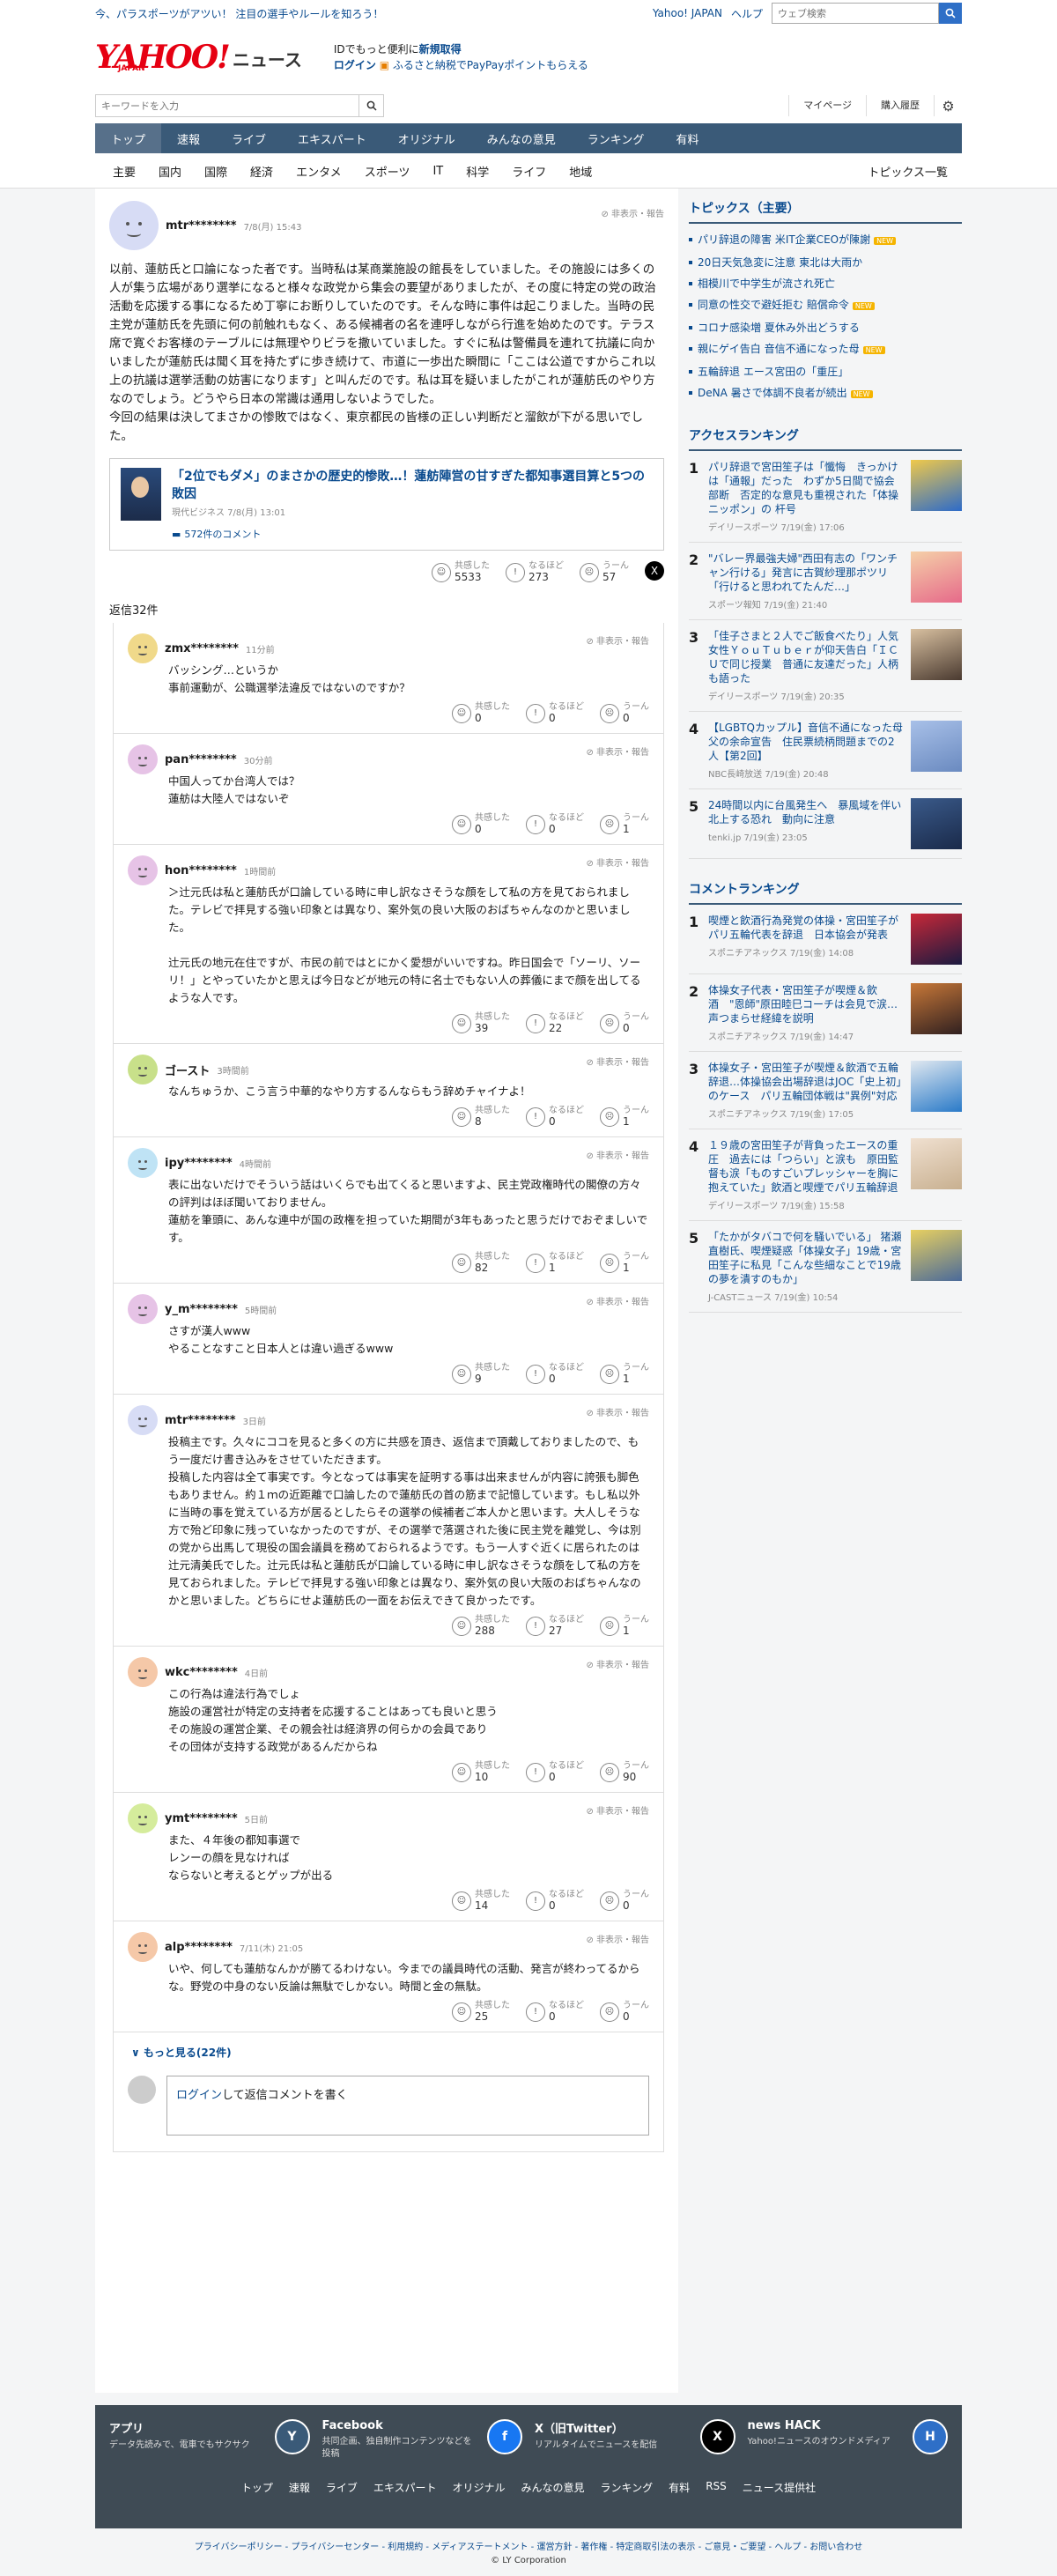  I want to click on insight-button: ! なるほど 1, so click(555, 1263).